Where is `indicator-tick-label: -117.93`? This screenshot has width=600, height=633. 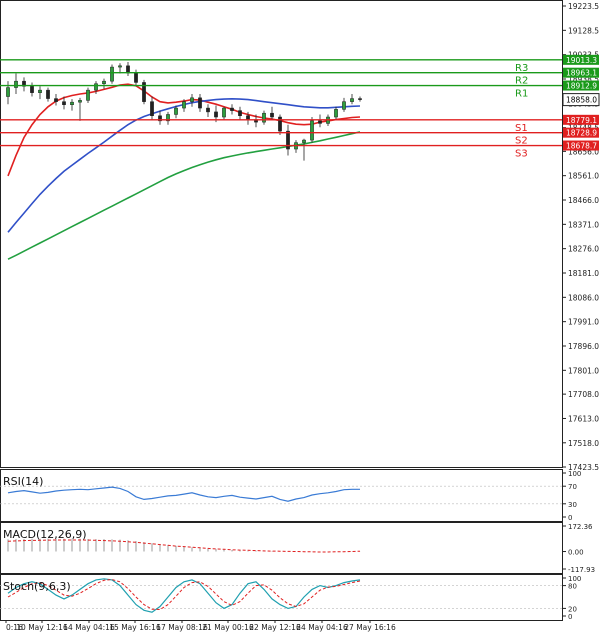
indicator-tick-label: -117.93 is located at coordinates (581, 570).